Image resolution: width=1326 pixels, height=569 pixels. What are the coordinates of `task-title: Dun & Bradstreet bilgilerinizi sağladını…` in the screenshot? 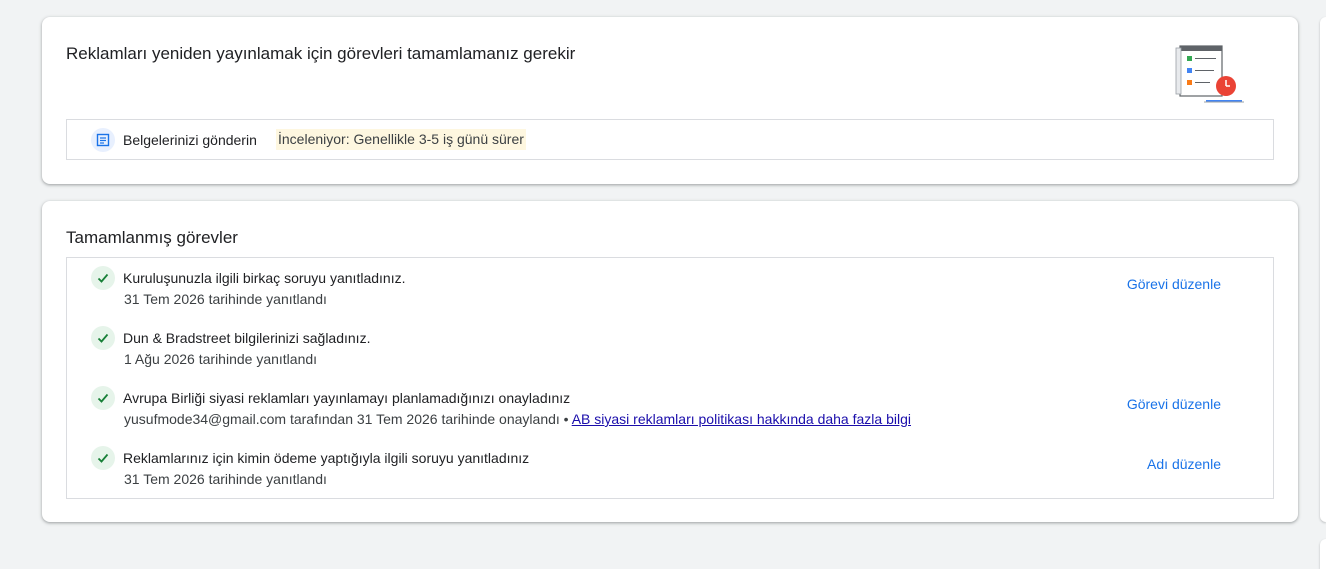 It's located at (247, 338).